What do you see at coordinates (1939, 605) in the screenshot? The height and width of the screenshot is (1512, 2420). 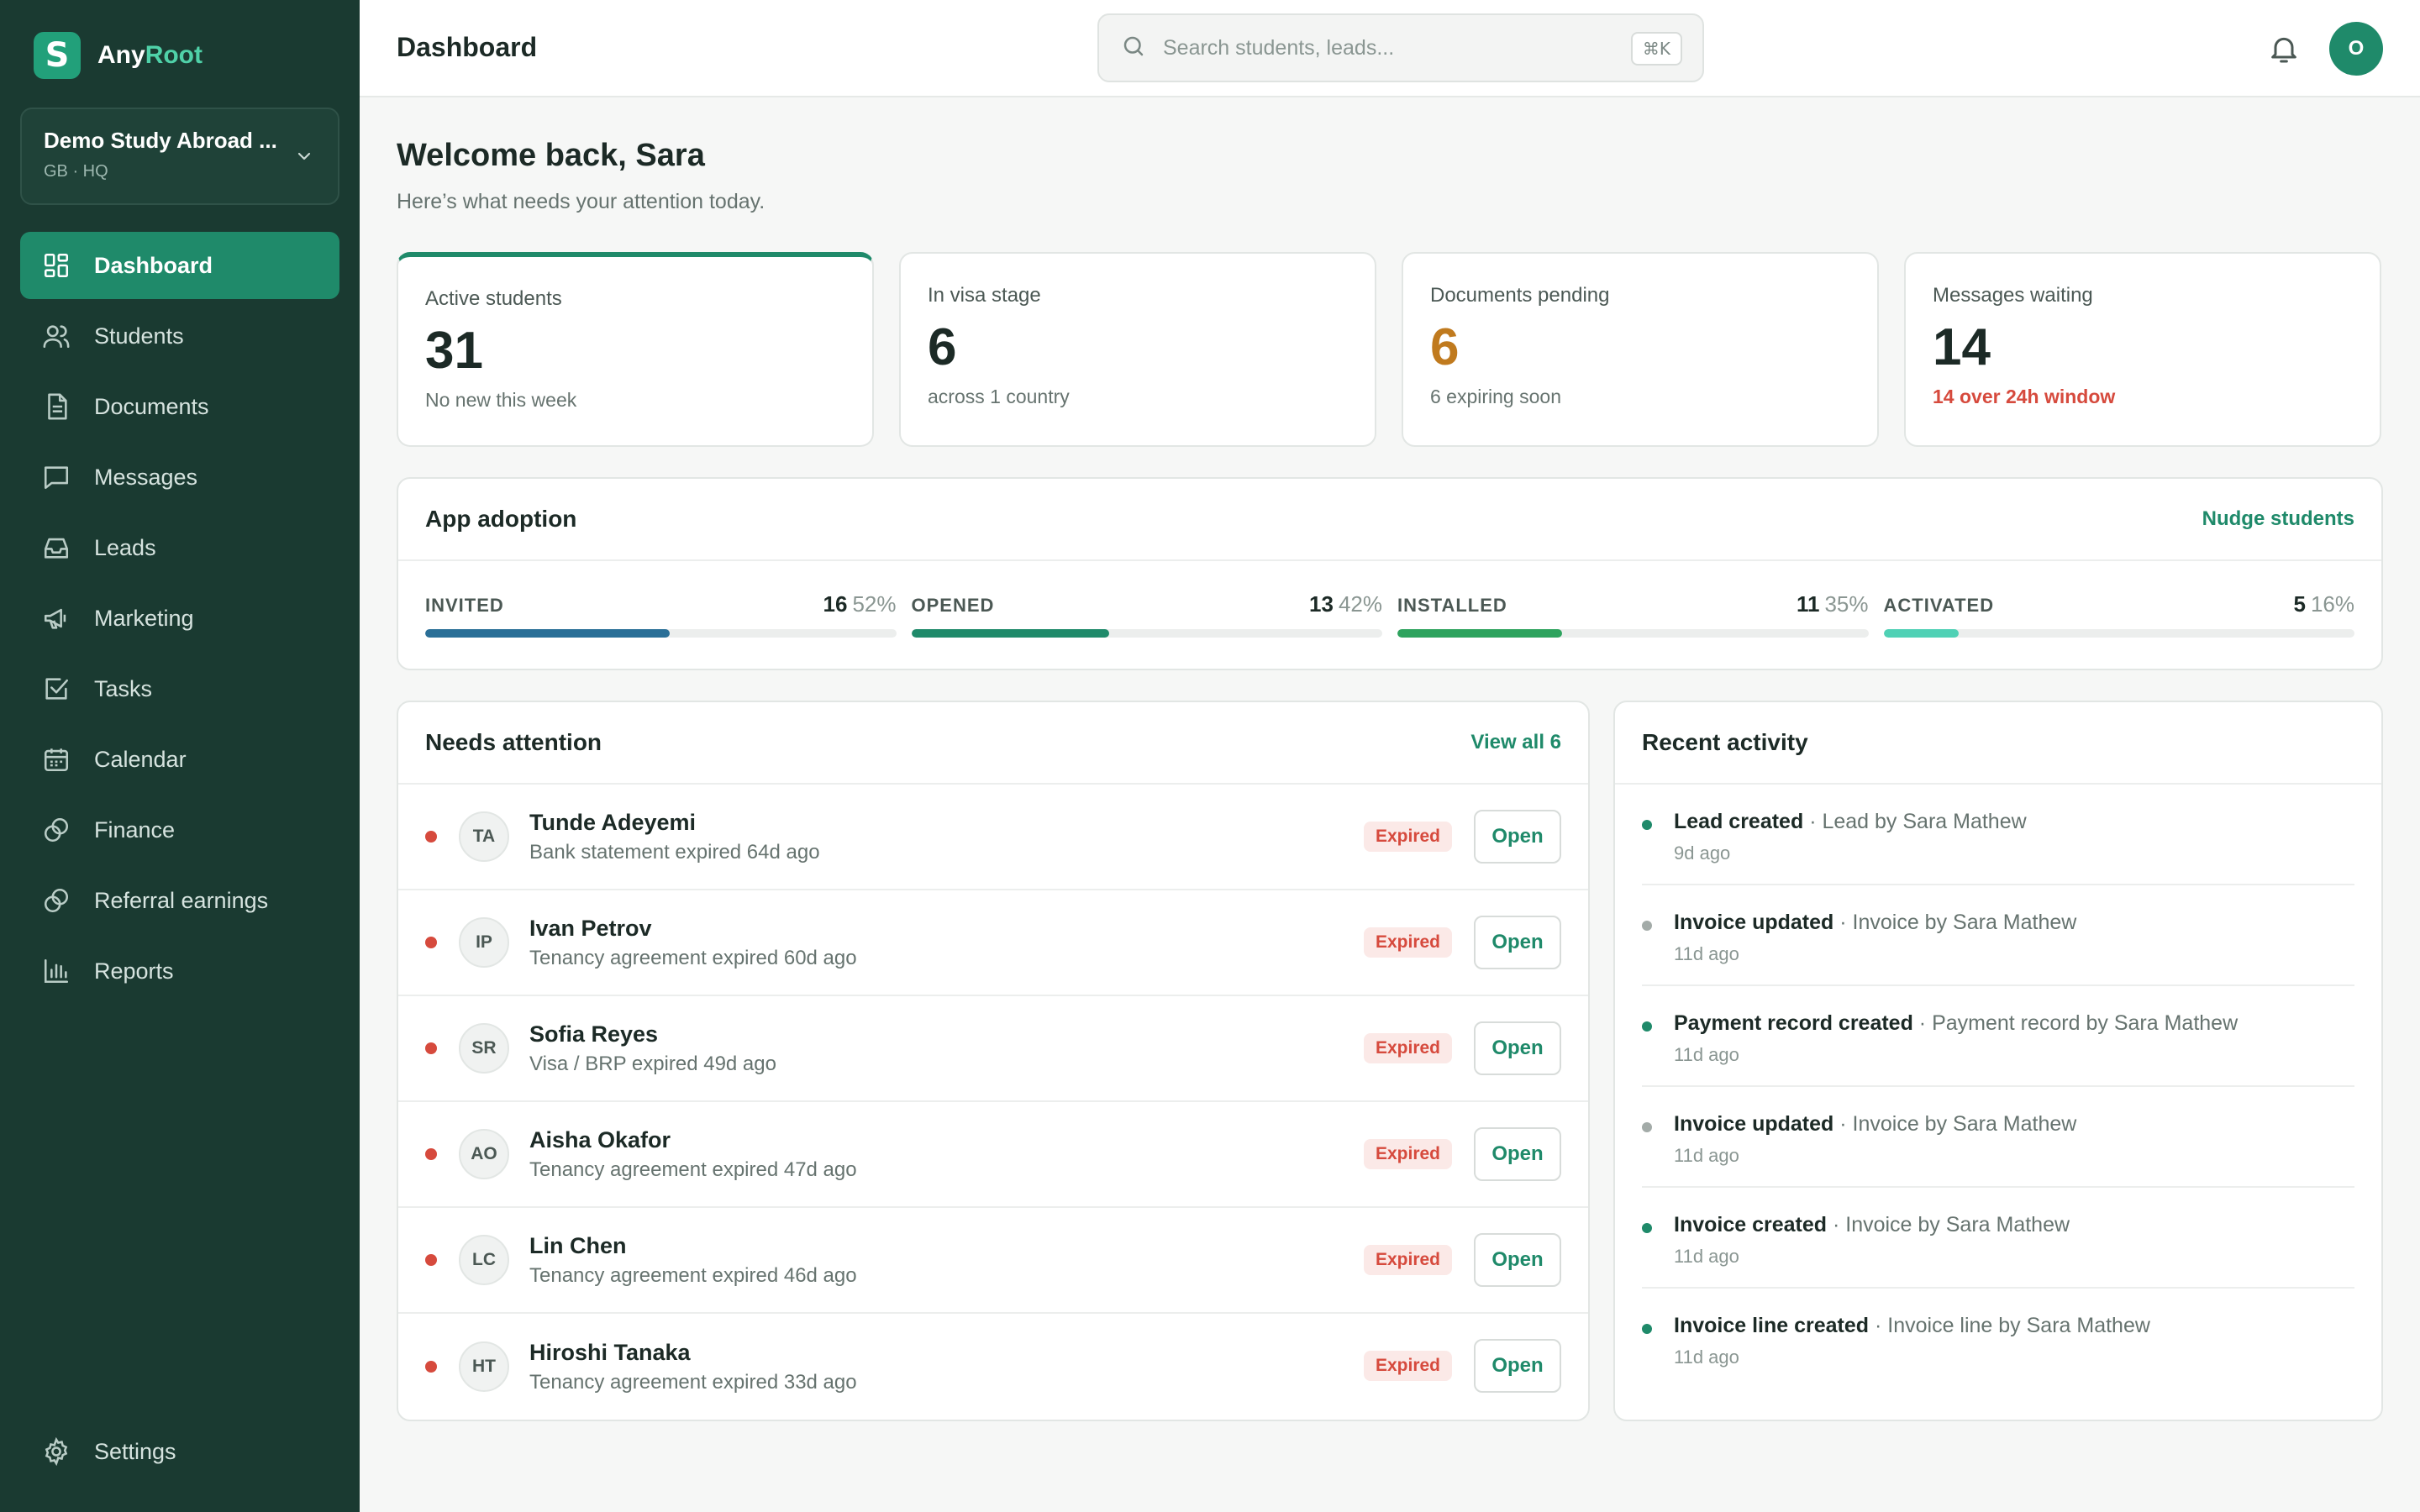 I see `stage-label: ACTIVATED` at bounding box center [1939, 605].